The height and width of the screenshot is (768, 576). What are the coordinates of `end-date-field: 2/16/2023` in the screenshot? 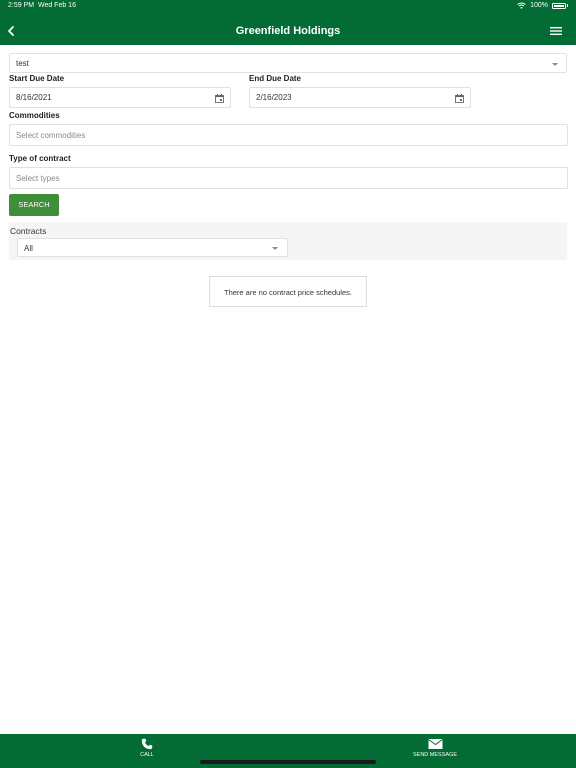 It's located at (360, 97).